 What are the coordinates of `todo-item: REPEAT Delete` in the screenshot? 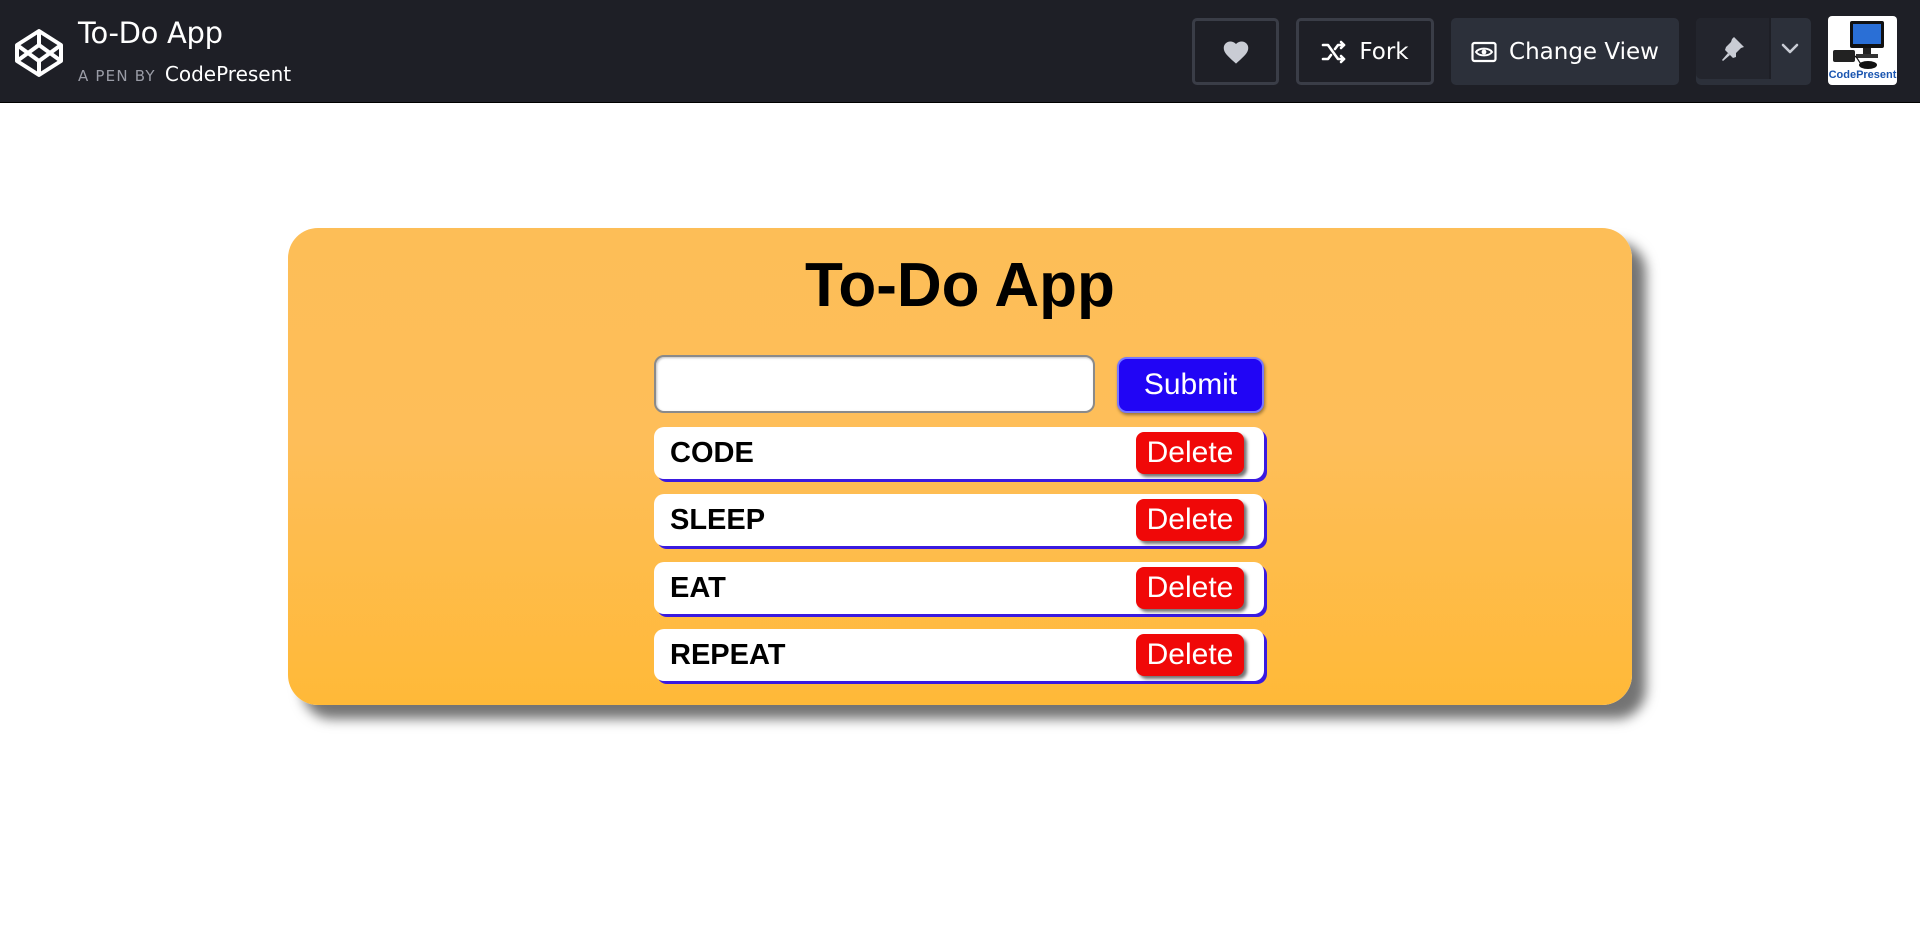 It's located at (959, 655).